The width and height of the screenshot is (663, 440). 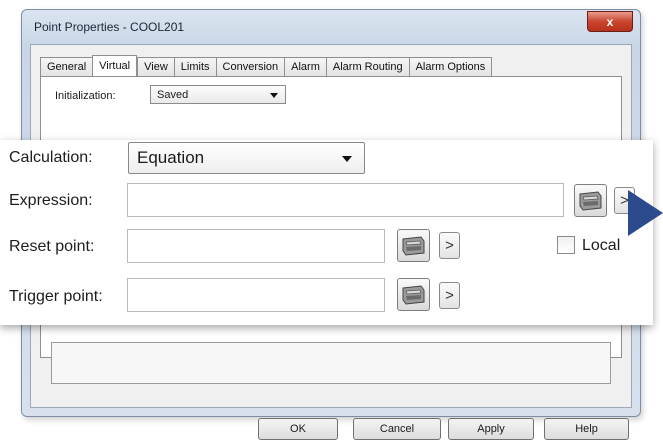 I want to click on trigger-point-browser-button, so click(x=413, y=294).